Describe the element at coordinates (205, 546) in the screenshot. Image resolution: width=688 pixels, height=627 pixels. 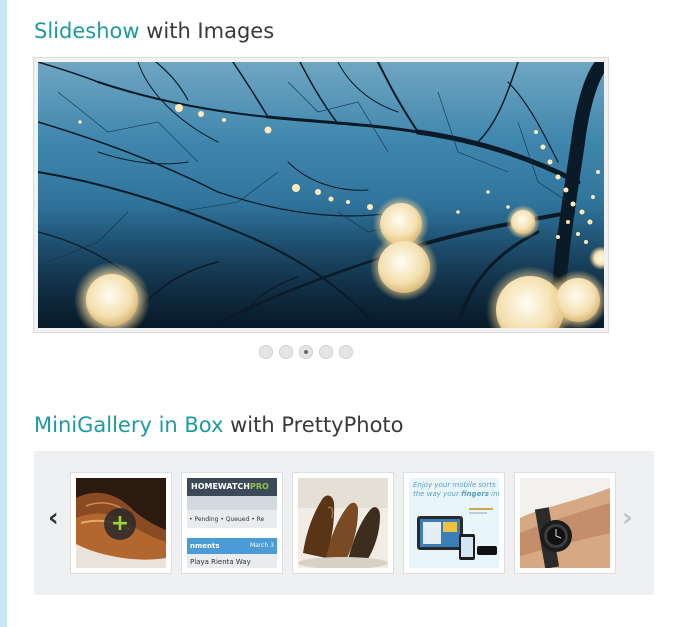
I see `section-label: nments` at that location.